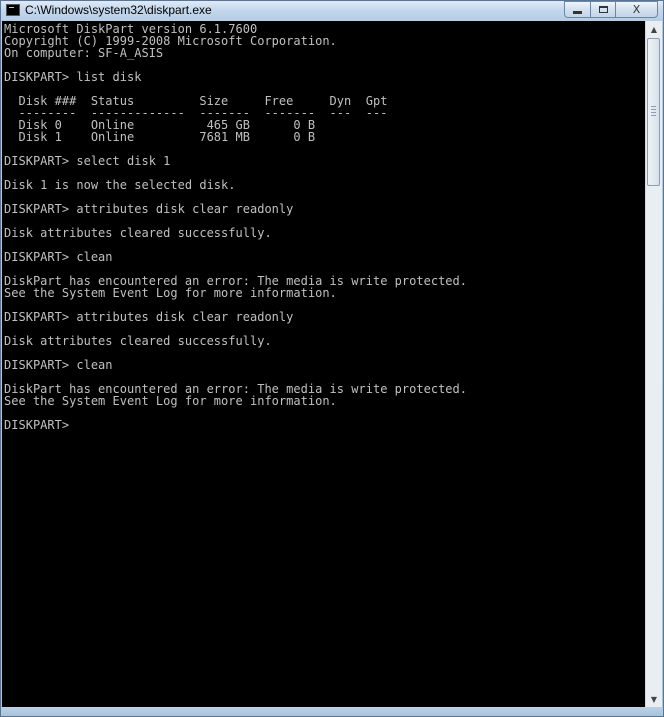  I want to click on console-line: DISKPART> list disk, so click(73, 77).